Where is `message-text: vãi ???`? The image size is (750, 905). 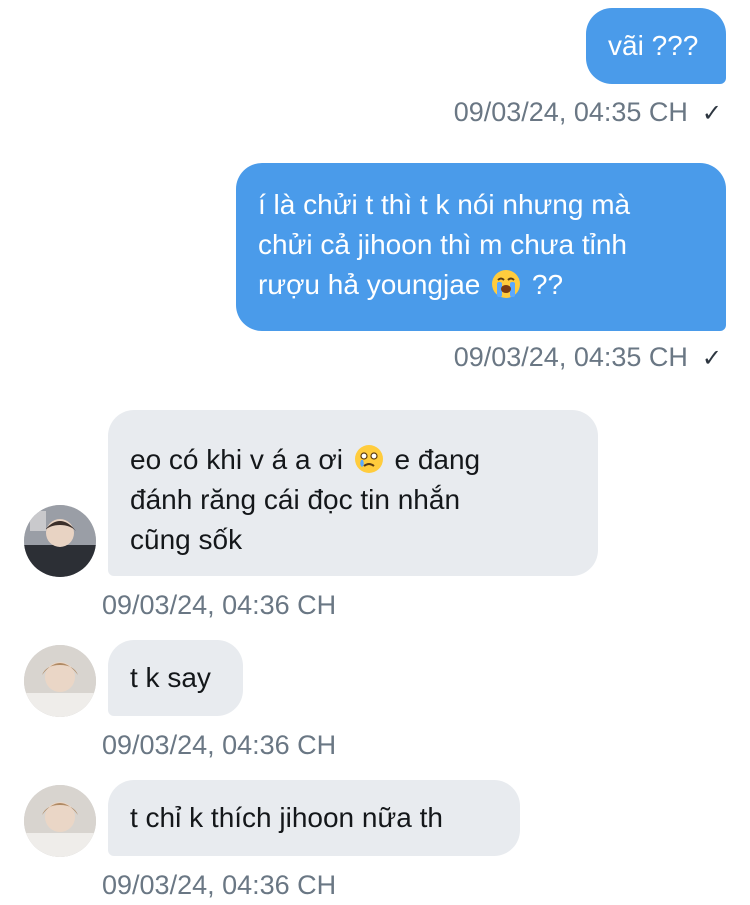
message-text: vãi ??? is located at coordinates (653, 45).